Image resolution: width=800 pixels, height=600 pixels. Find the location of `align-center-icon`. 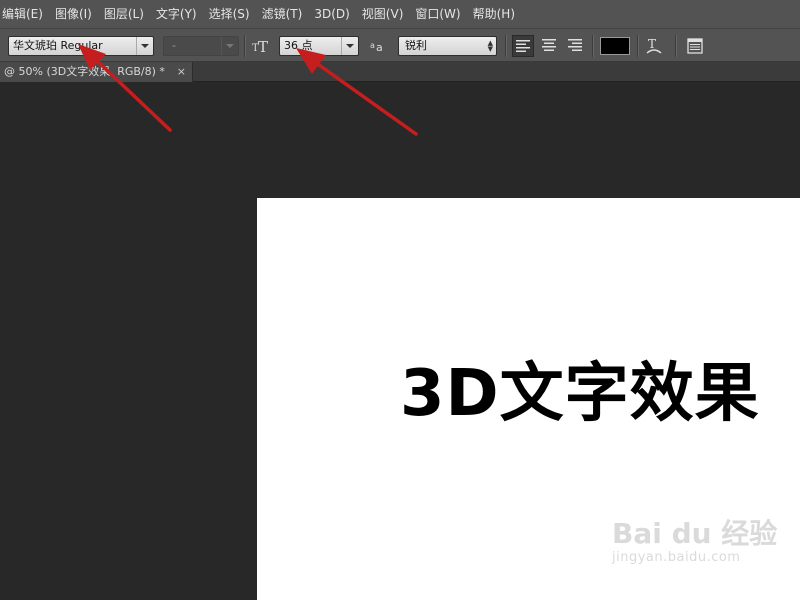

align-center-icon is located at coordinates (549, 45).